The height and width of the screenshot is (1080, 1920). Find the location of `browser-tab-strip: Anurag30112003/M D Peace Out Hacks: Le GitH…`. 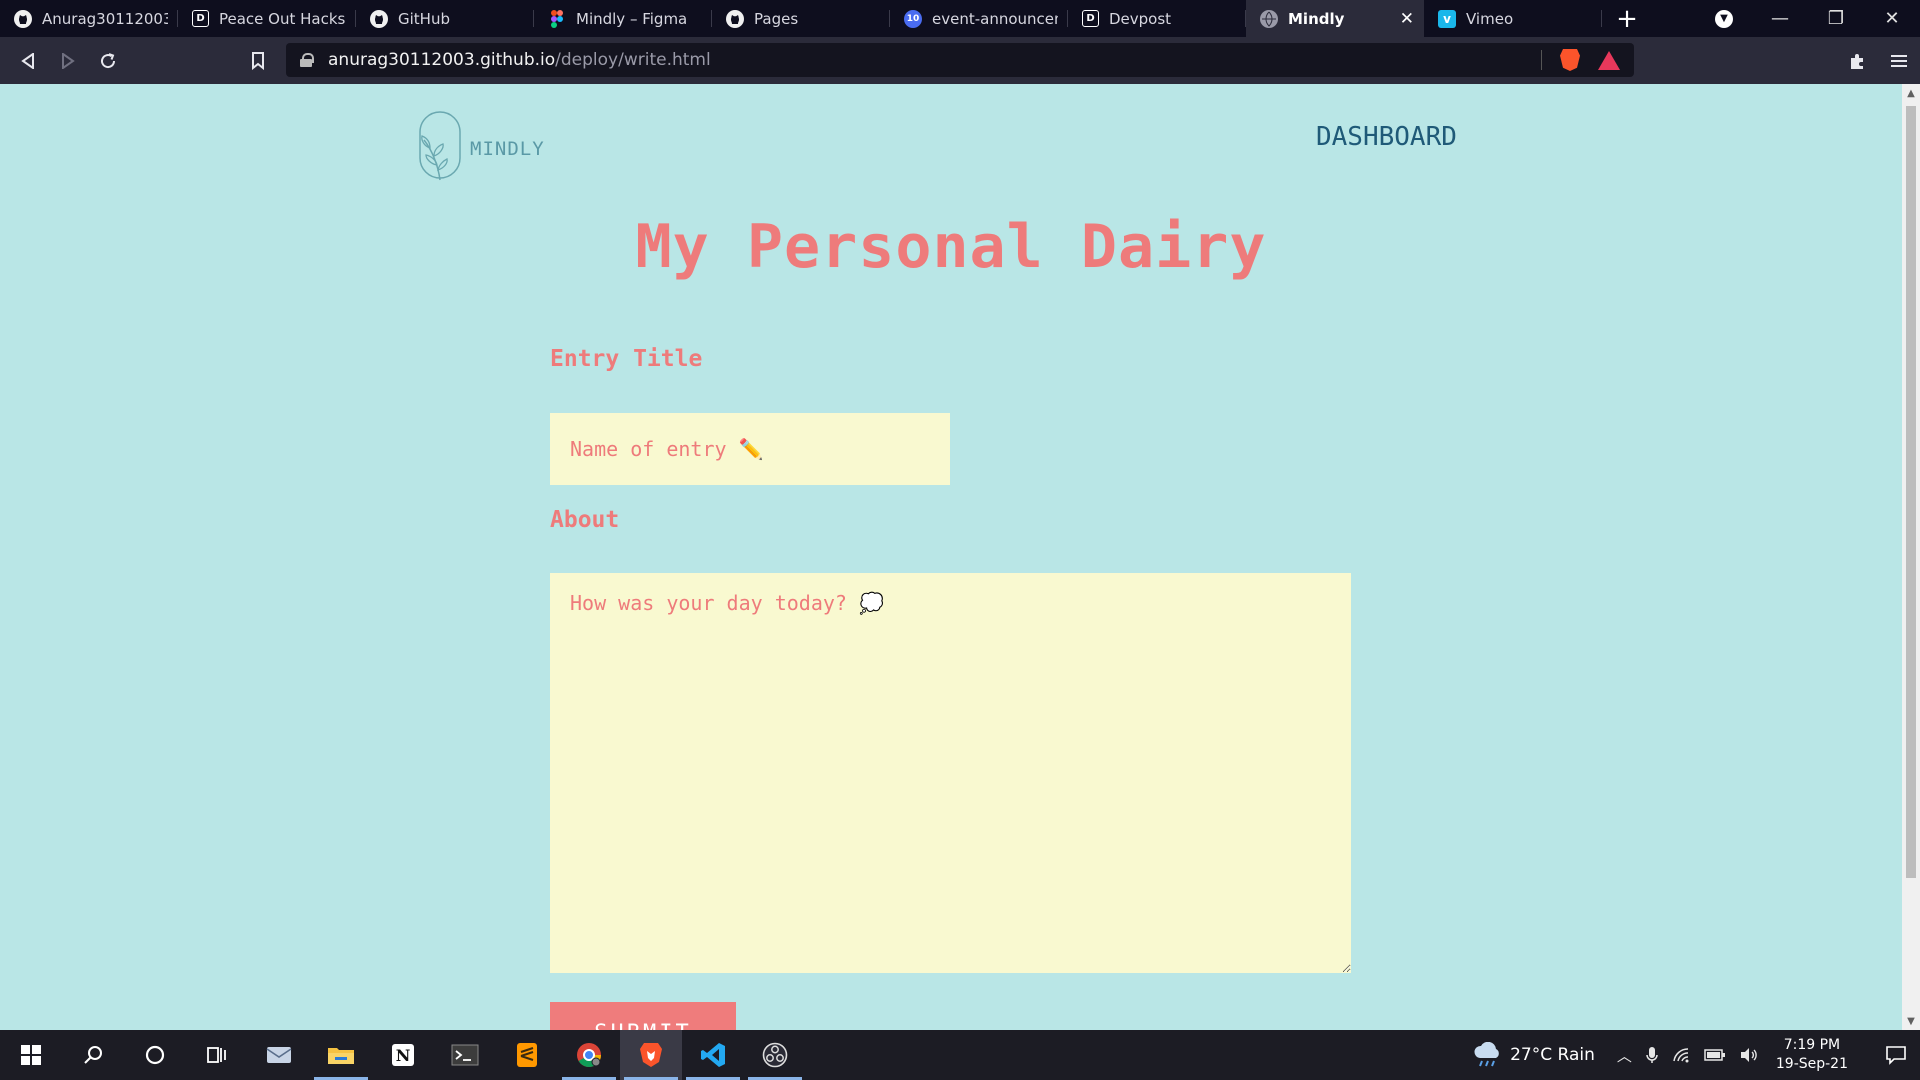

browser-tab-strip: Anurag30112003/M D Peace Out Hacks: Le GitH… is located at coordinates (960, 18).